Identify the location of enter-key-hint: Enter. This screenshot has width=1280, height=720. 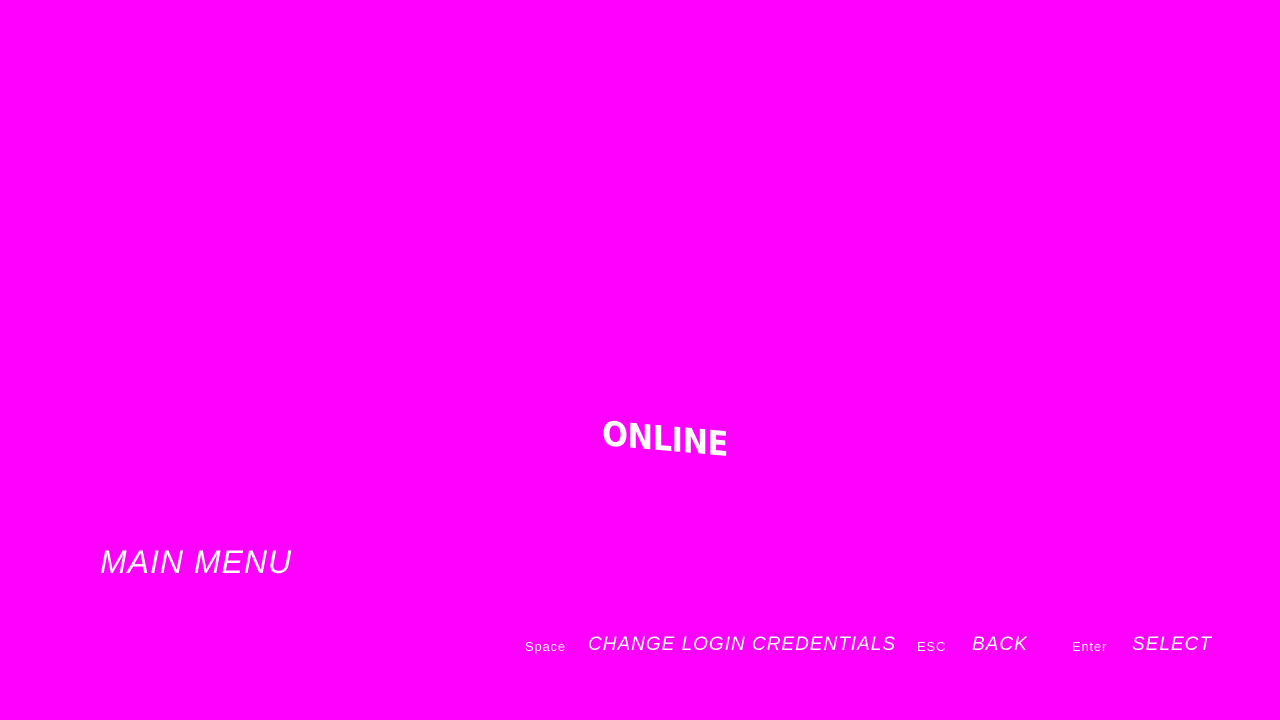
(1090, 646).